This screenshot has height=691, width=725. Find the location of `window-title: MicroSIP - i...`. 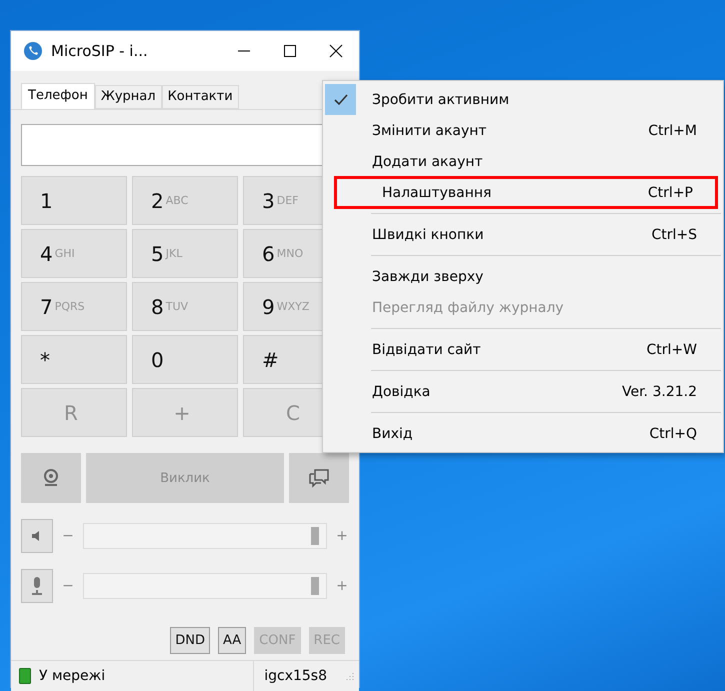

window-title: MicroSIP - i... is located at coordinates (99, 51).